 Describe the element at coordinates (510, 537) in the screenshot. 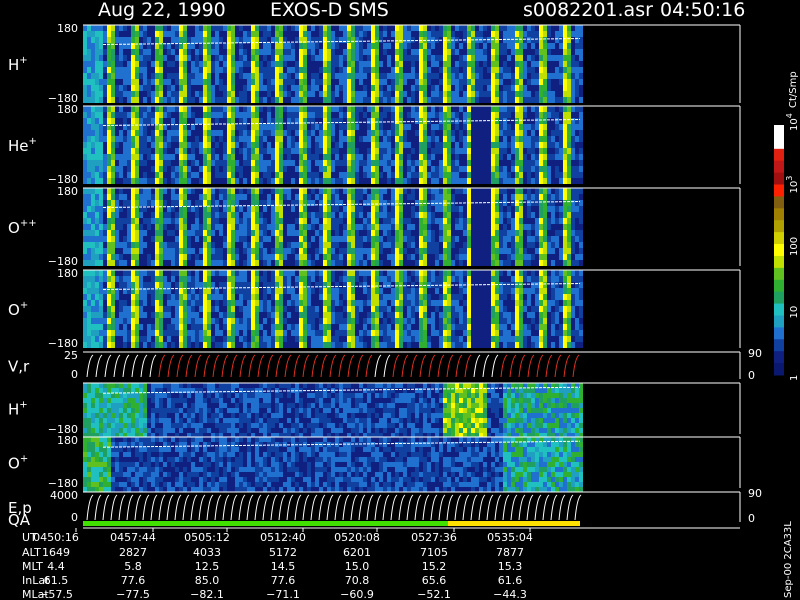

I see `time-cell: 0535:04` at that location.